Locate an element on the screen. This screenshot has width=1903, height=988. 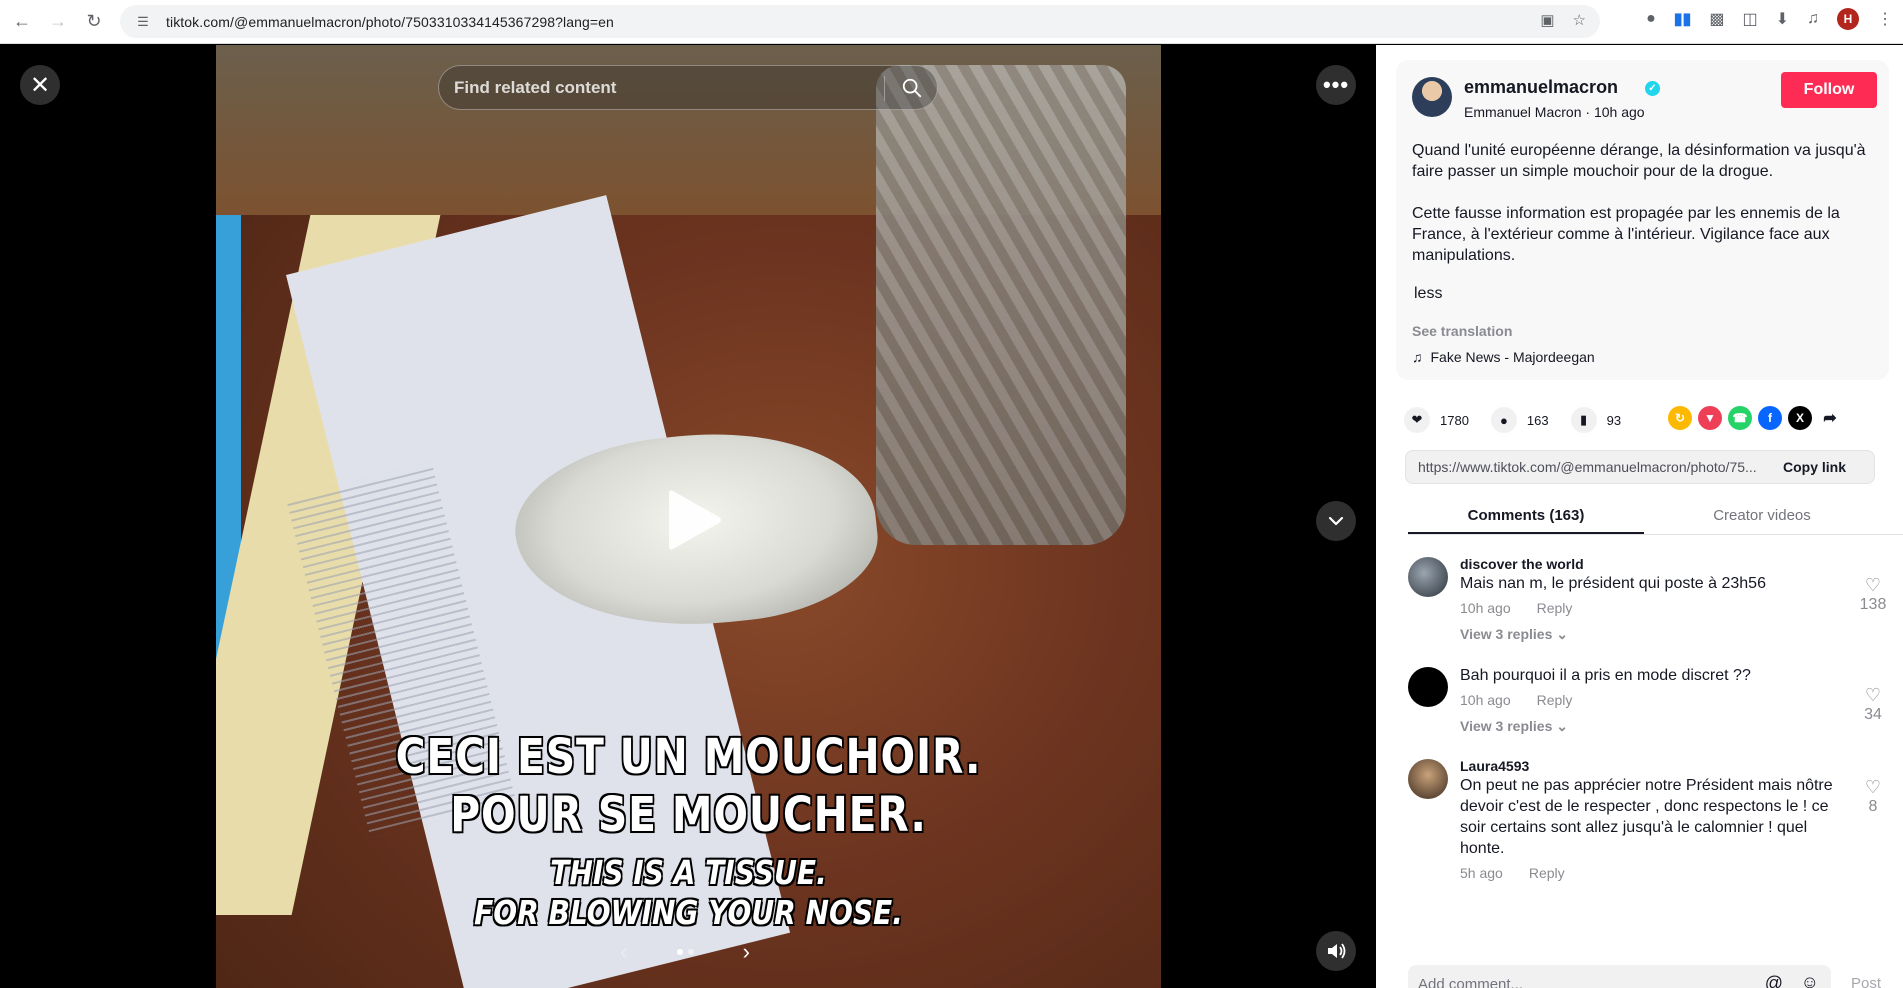
tab-comments: Comments (163) is located at coordinates (1526, 515).